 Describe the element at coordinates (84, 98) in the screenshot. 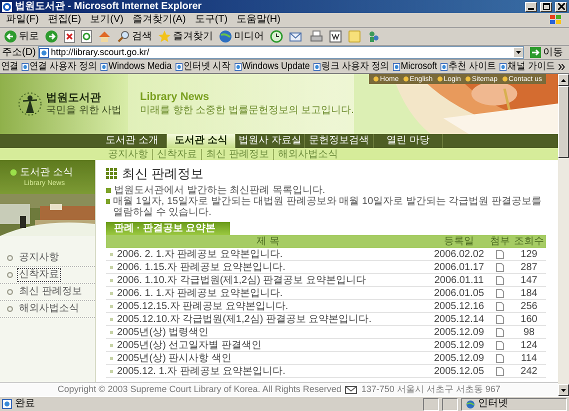

I see `site-logo-text: 법원도서관` at that location.